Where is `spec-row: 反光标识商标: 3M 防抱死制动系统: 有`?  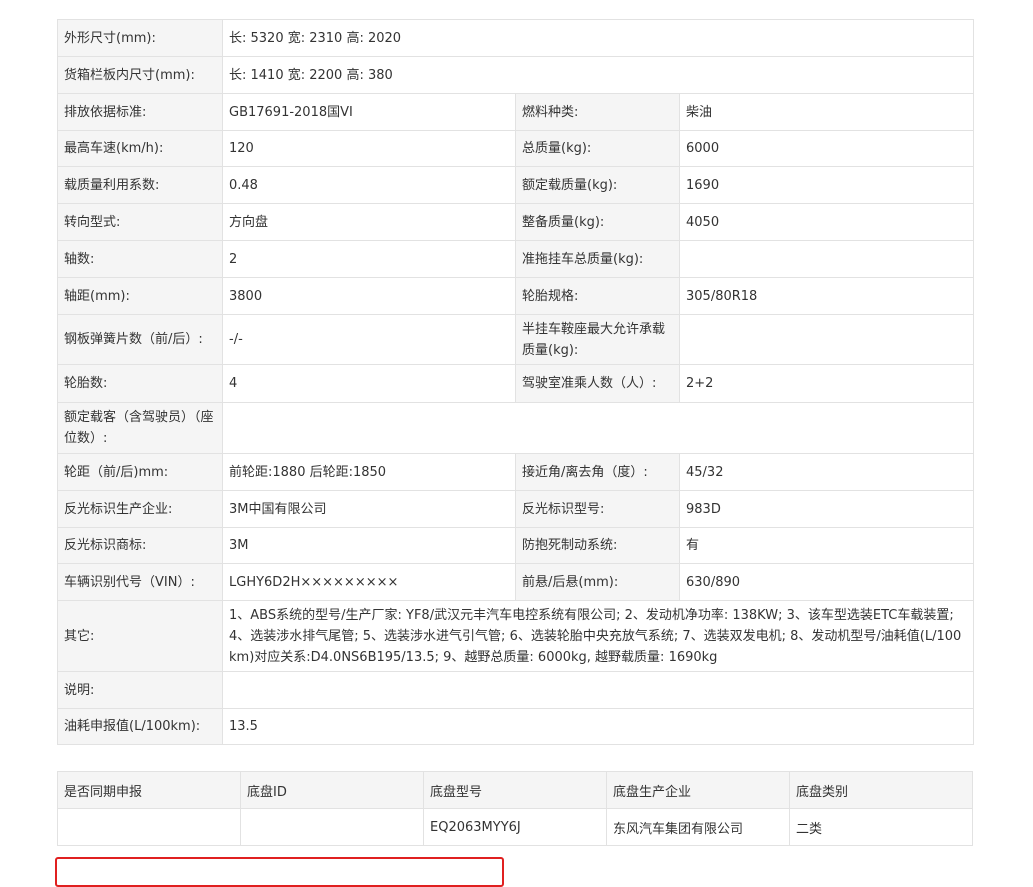
spec-row: 反光标识商标: 3M 防抱死制动系统: 有 is located at coordinates (515, 545).